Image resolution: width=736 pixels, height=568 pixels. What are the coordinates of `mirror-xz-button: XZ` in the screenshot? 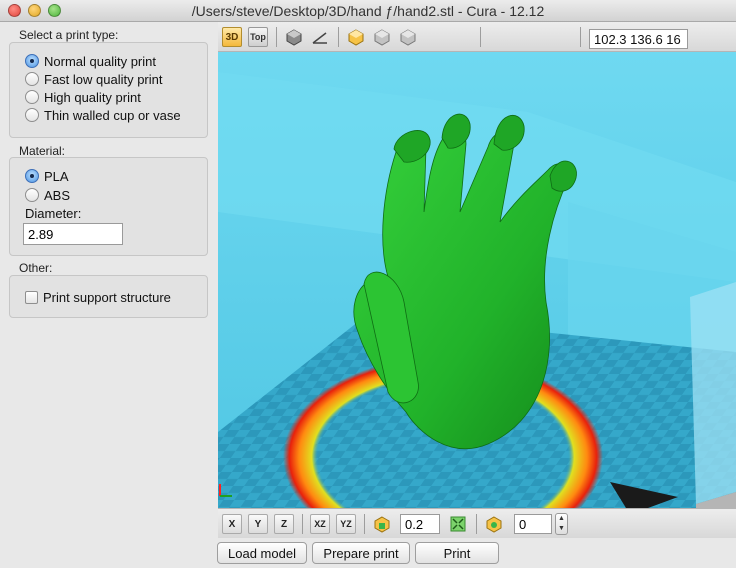 It's located at (320, 524).